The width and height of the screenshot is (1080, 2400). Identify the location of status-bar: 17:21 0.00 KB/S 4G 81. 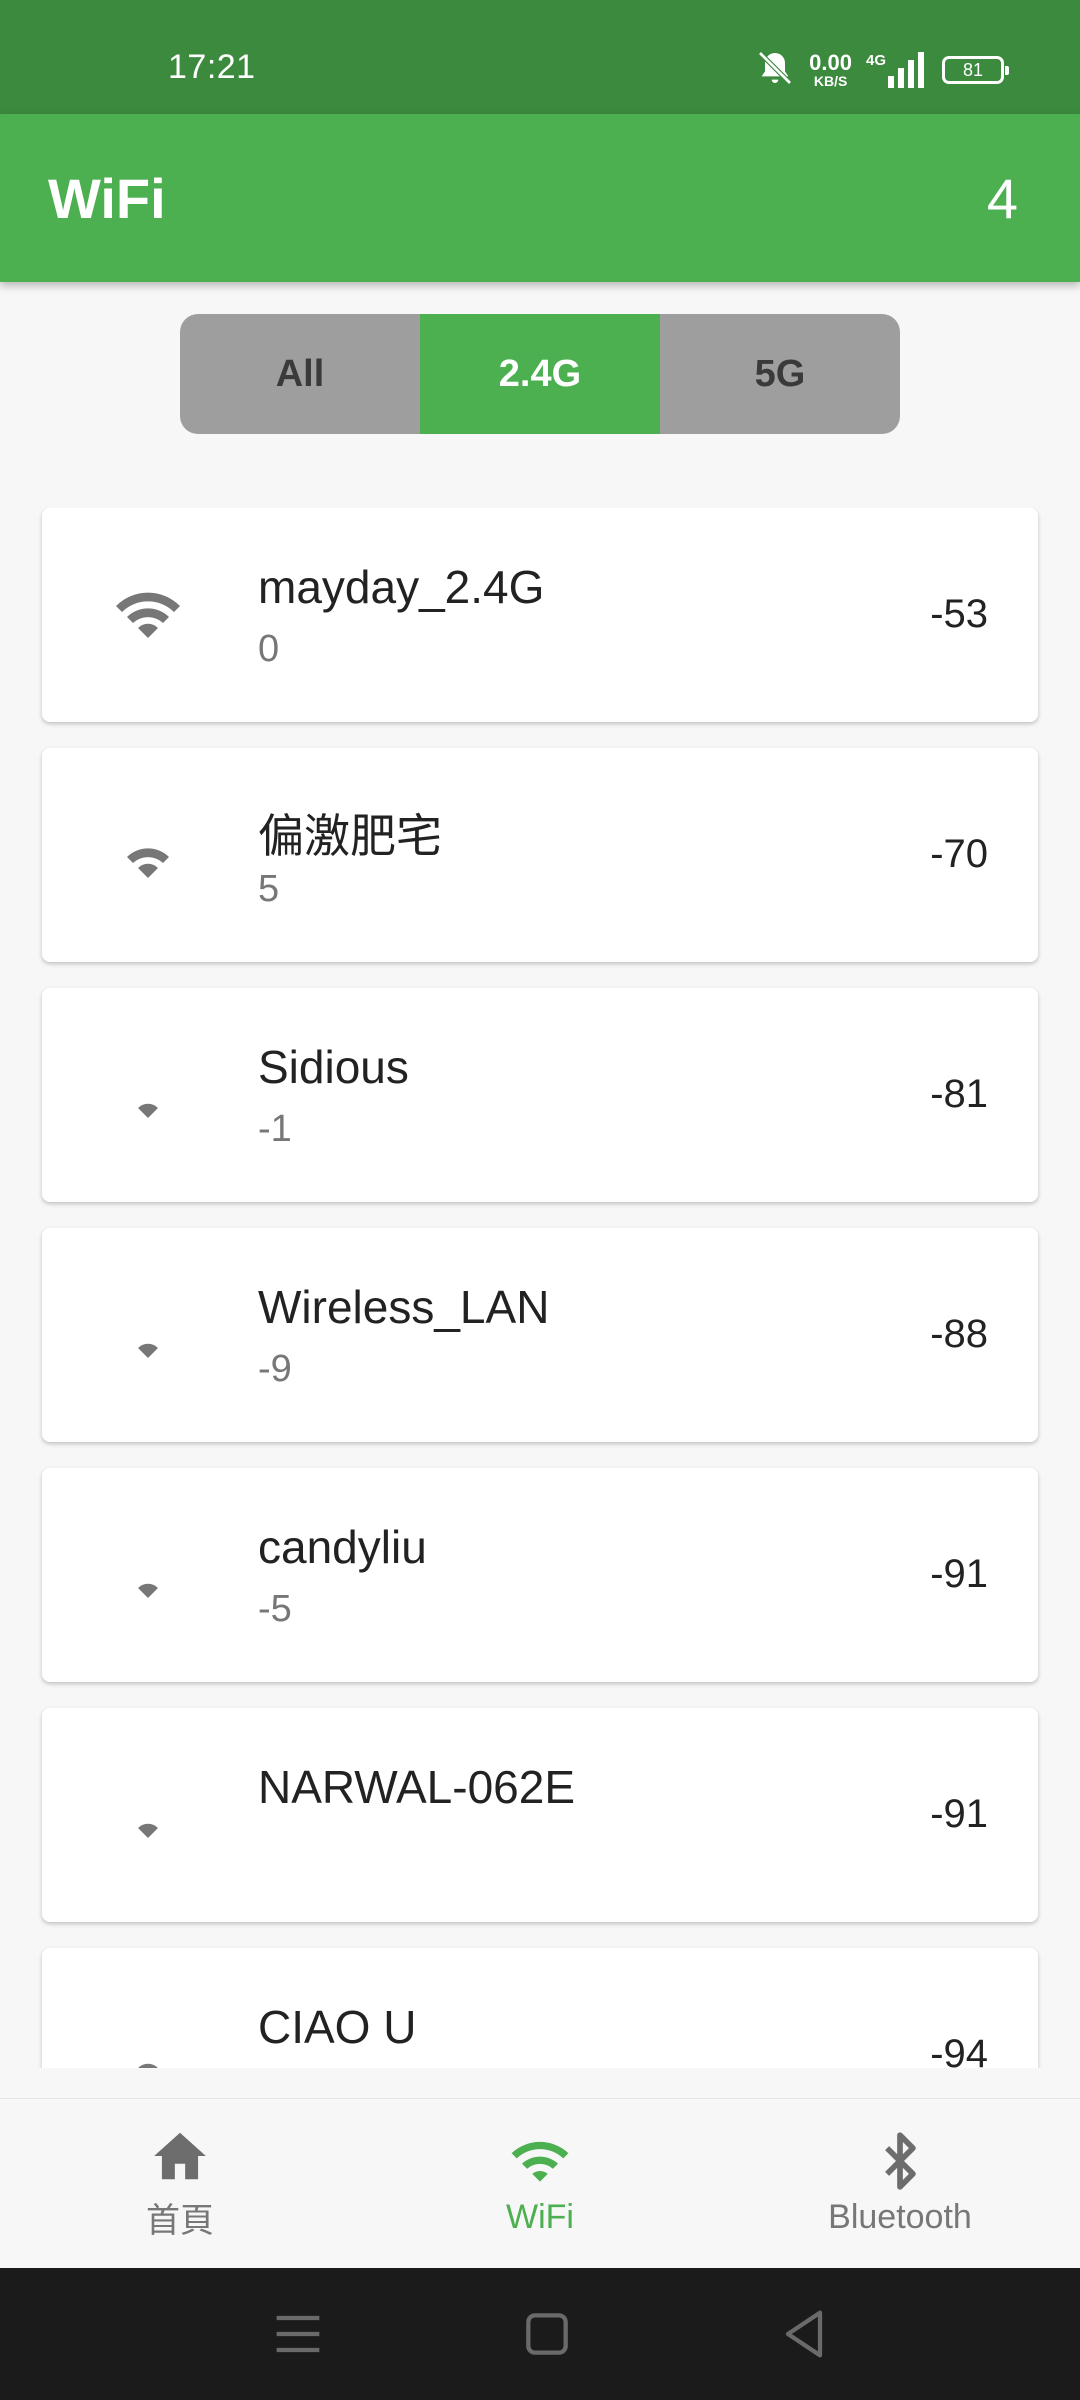
(540, 57).